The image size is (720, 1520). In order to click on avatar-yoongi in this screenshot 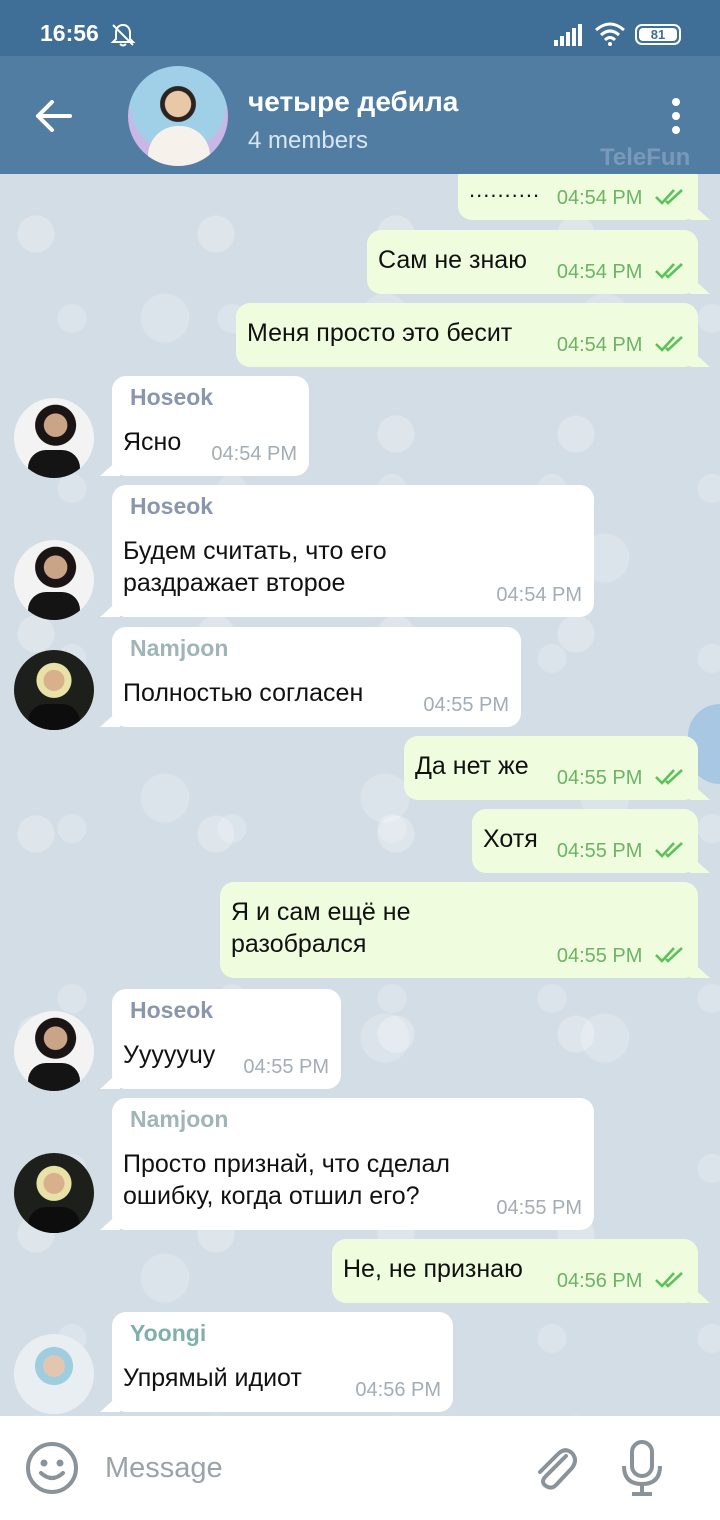, I will do `click(54, 1374)`.